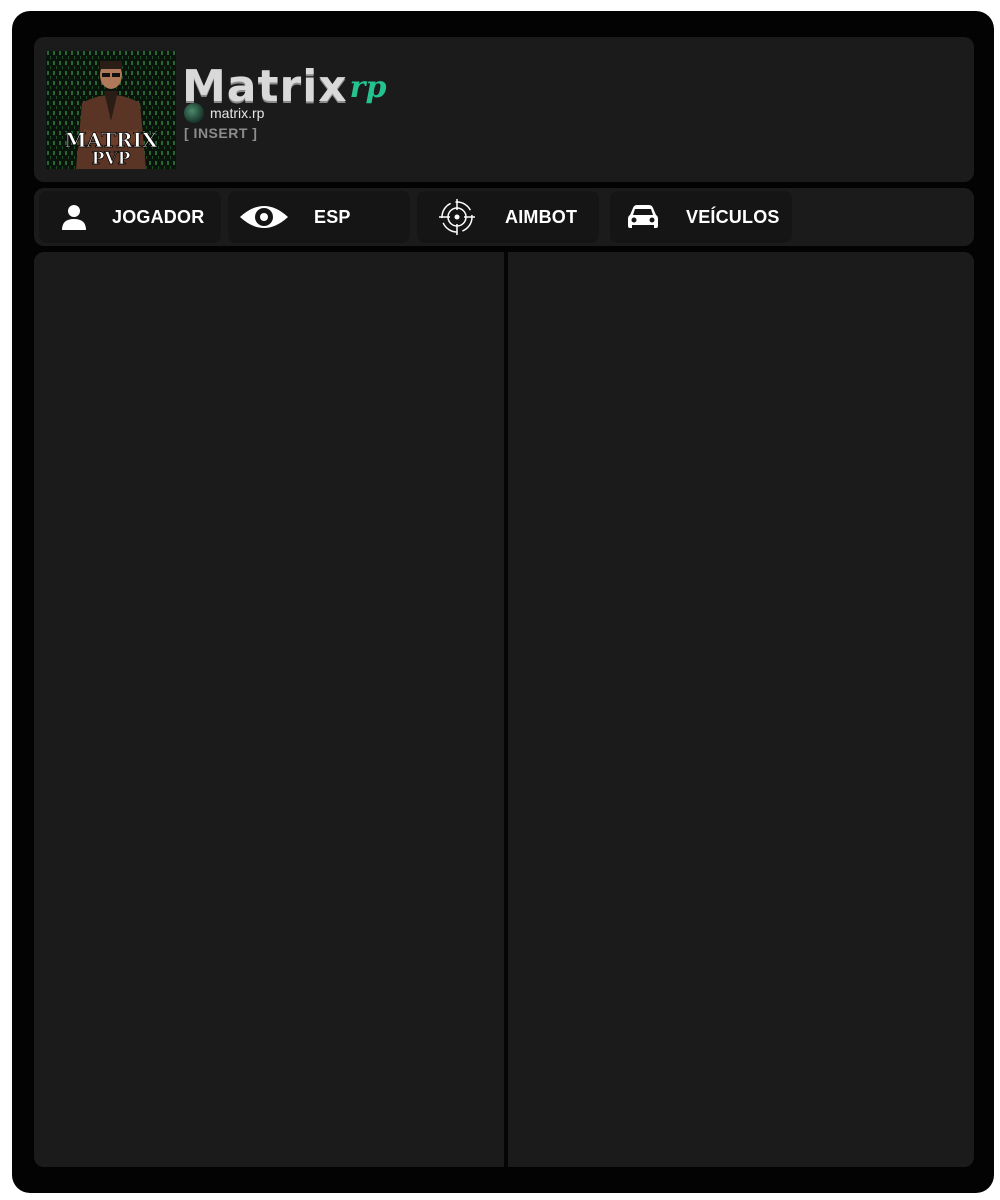 This screenshot has height=1200, width=1000. Describe the element at coordinates (457, 217) in the screenshot. I see `crosshair-icon` at that location.